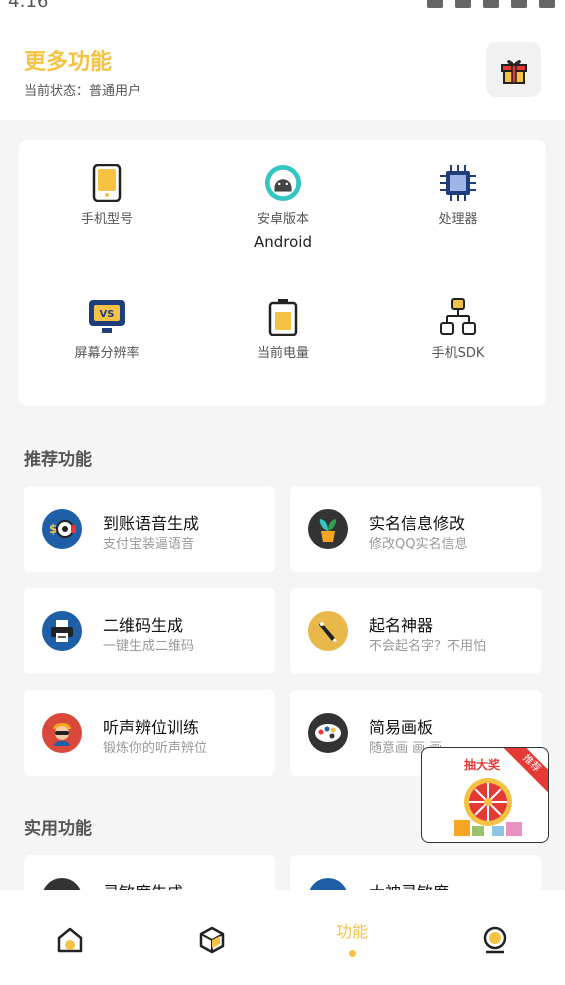 This screenshot has height=985, width=565. Describe the element at coordinates (519, 4) in the screenshot. I see `signal-icon` at that location.